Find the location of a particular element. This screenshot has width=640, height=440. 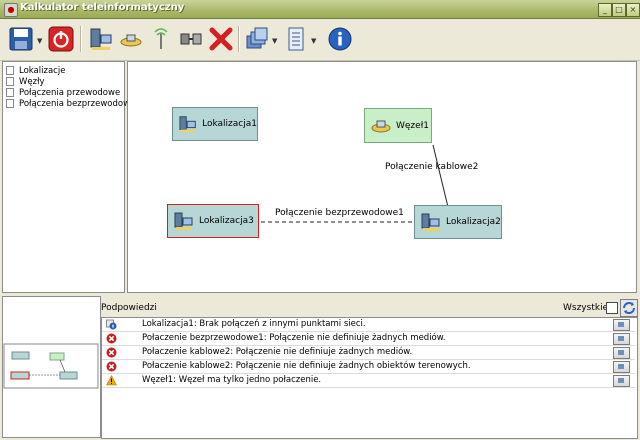

minimap is located at coordinates (51, 367).